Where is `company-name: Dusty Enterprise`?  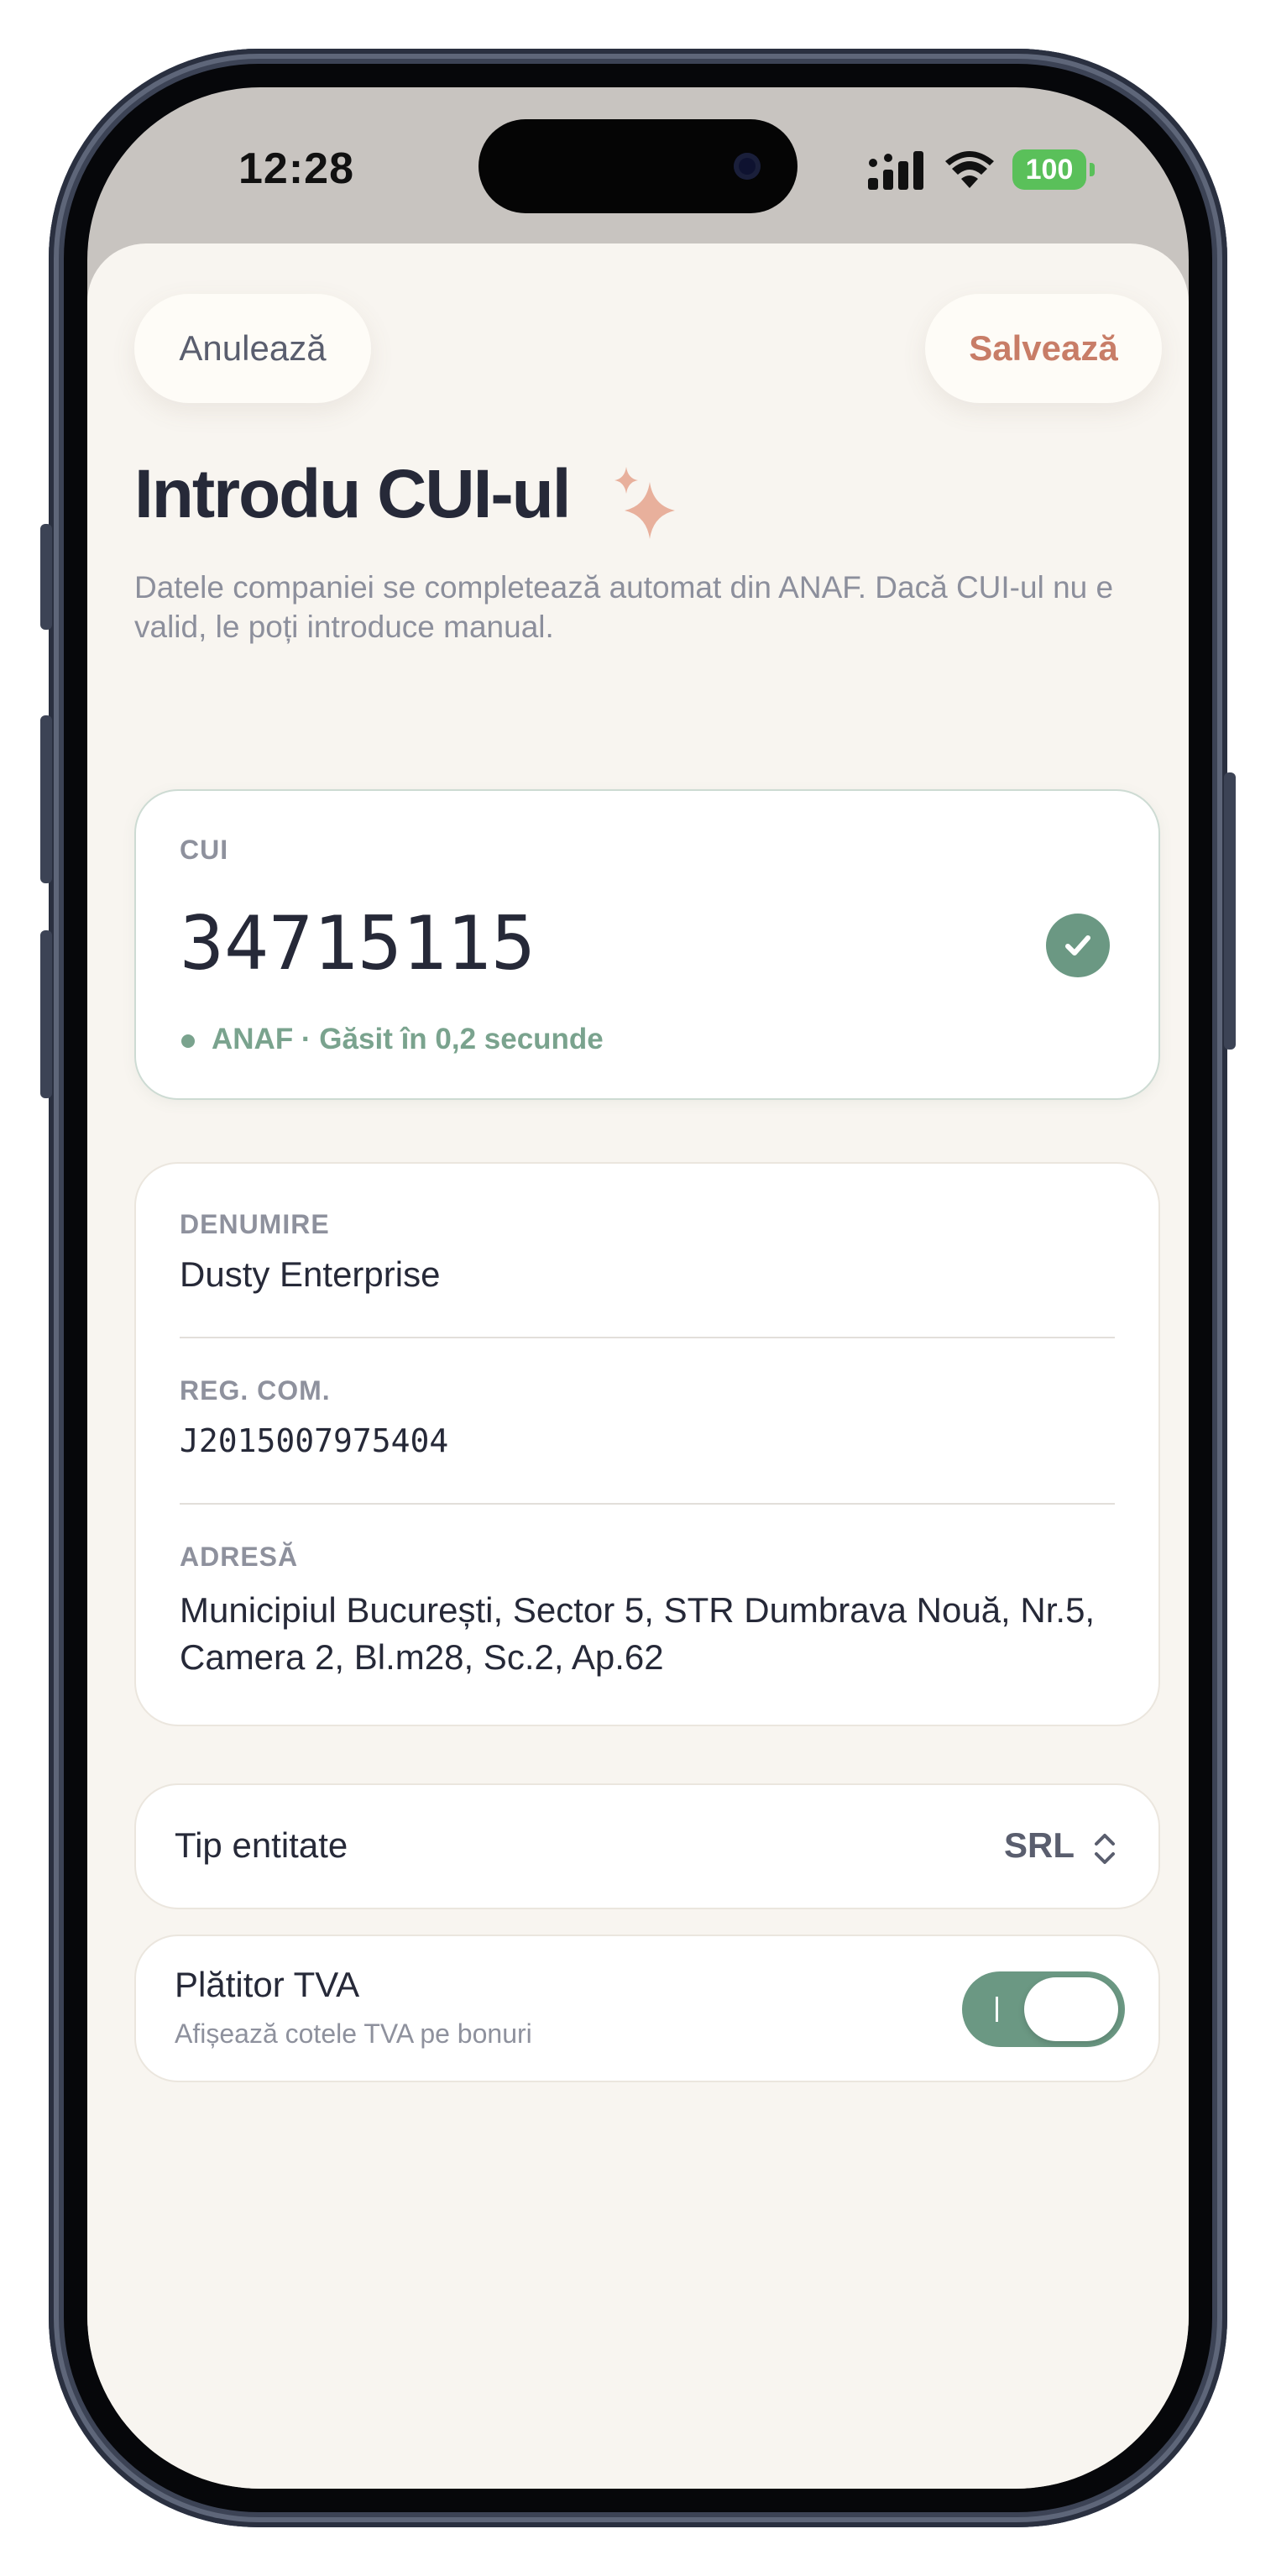 company-name: Dusty Enterprise is located at coordinates (310, 1274).